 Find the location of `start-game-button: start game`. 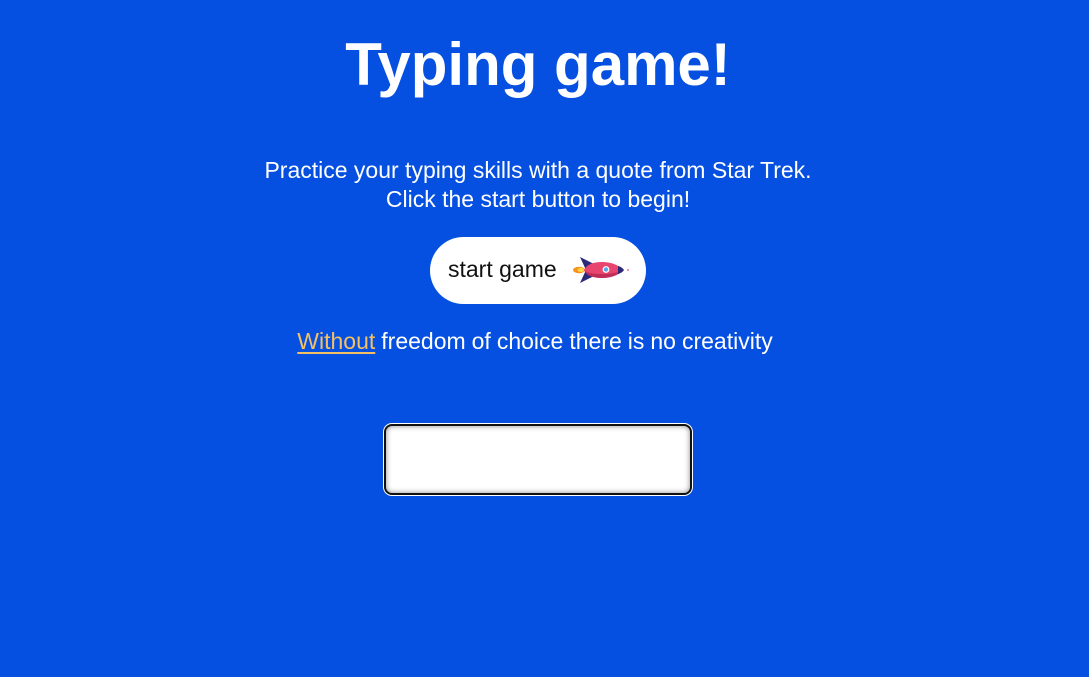

start-game-button: start game is located at coordinates (538, 270).